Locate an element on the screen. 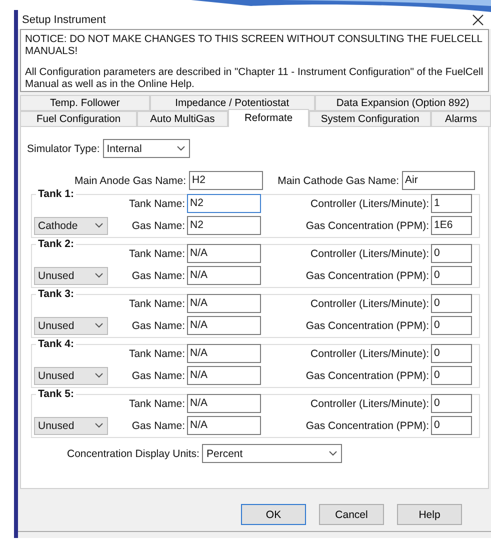 This screenshot has width=491, height=542. simulator-type-dropdown: Internal is located at coordinates (146, 148).